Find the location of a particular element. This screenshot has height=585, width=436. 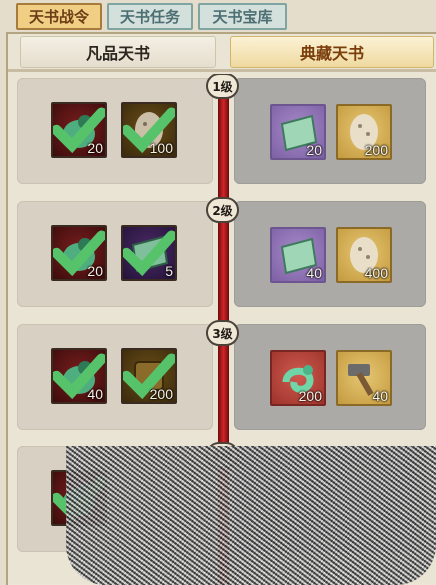

premium-reward-row-1: 20 200 is located at coordinates (330, 131).